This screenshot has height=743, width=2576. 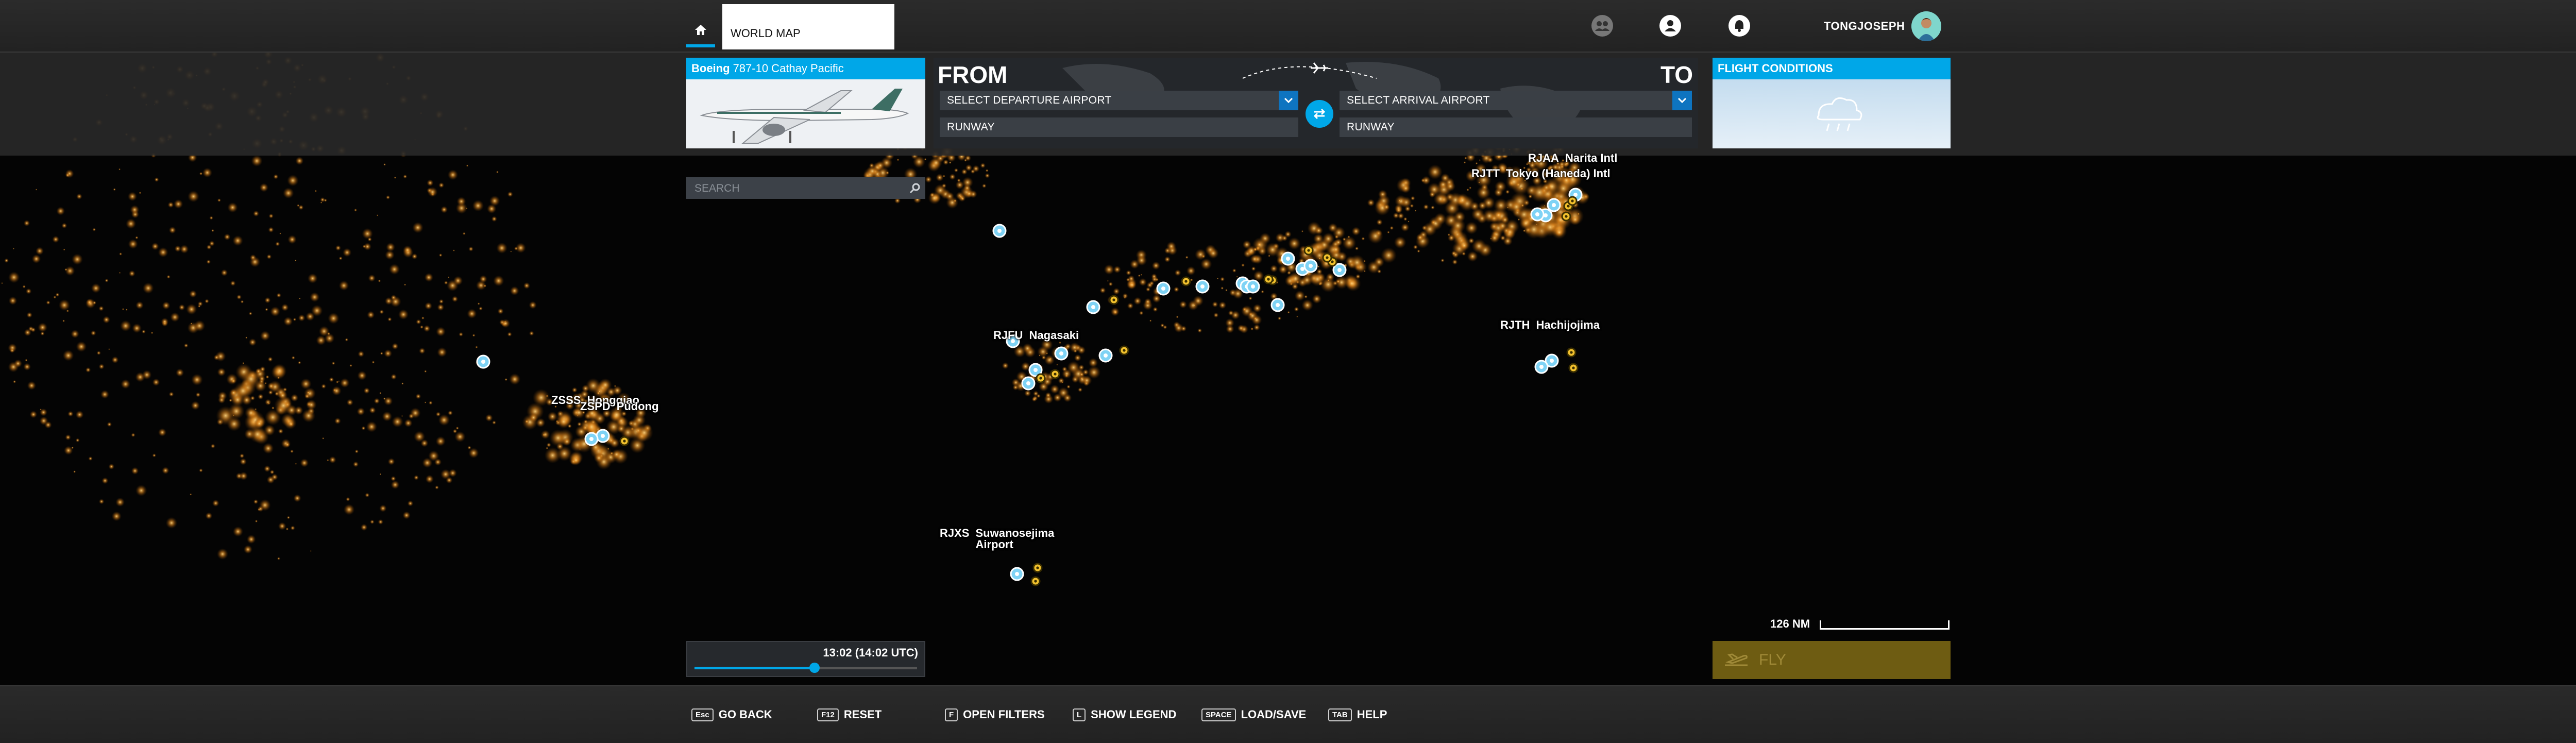 What do you see at coordinates (1516, 100) in the screenshot?
I see `arrival-airport-select: SELECT ARRIVAL AIRPORT` at bounding box center [1516, 100].